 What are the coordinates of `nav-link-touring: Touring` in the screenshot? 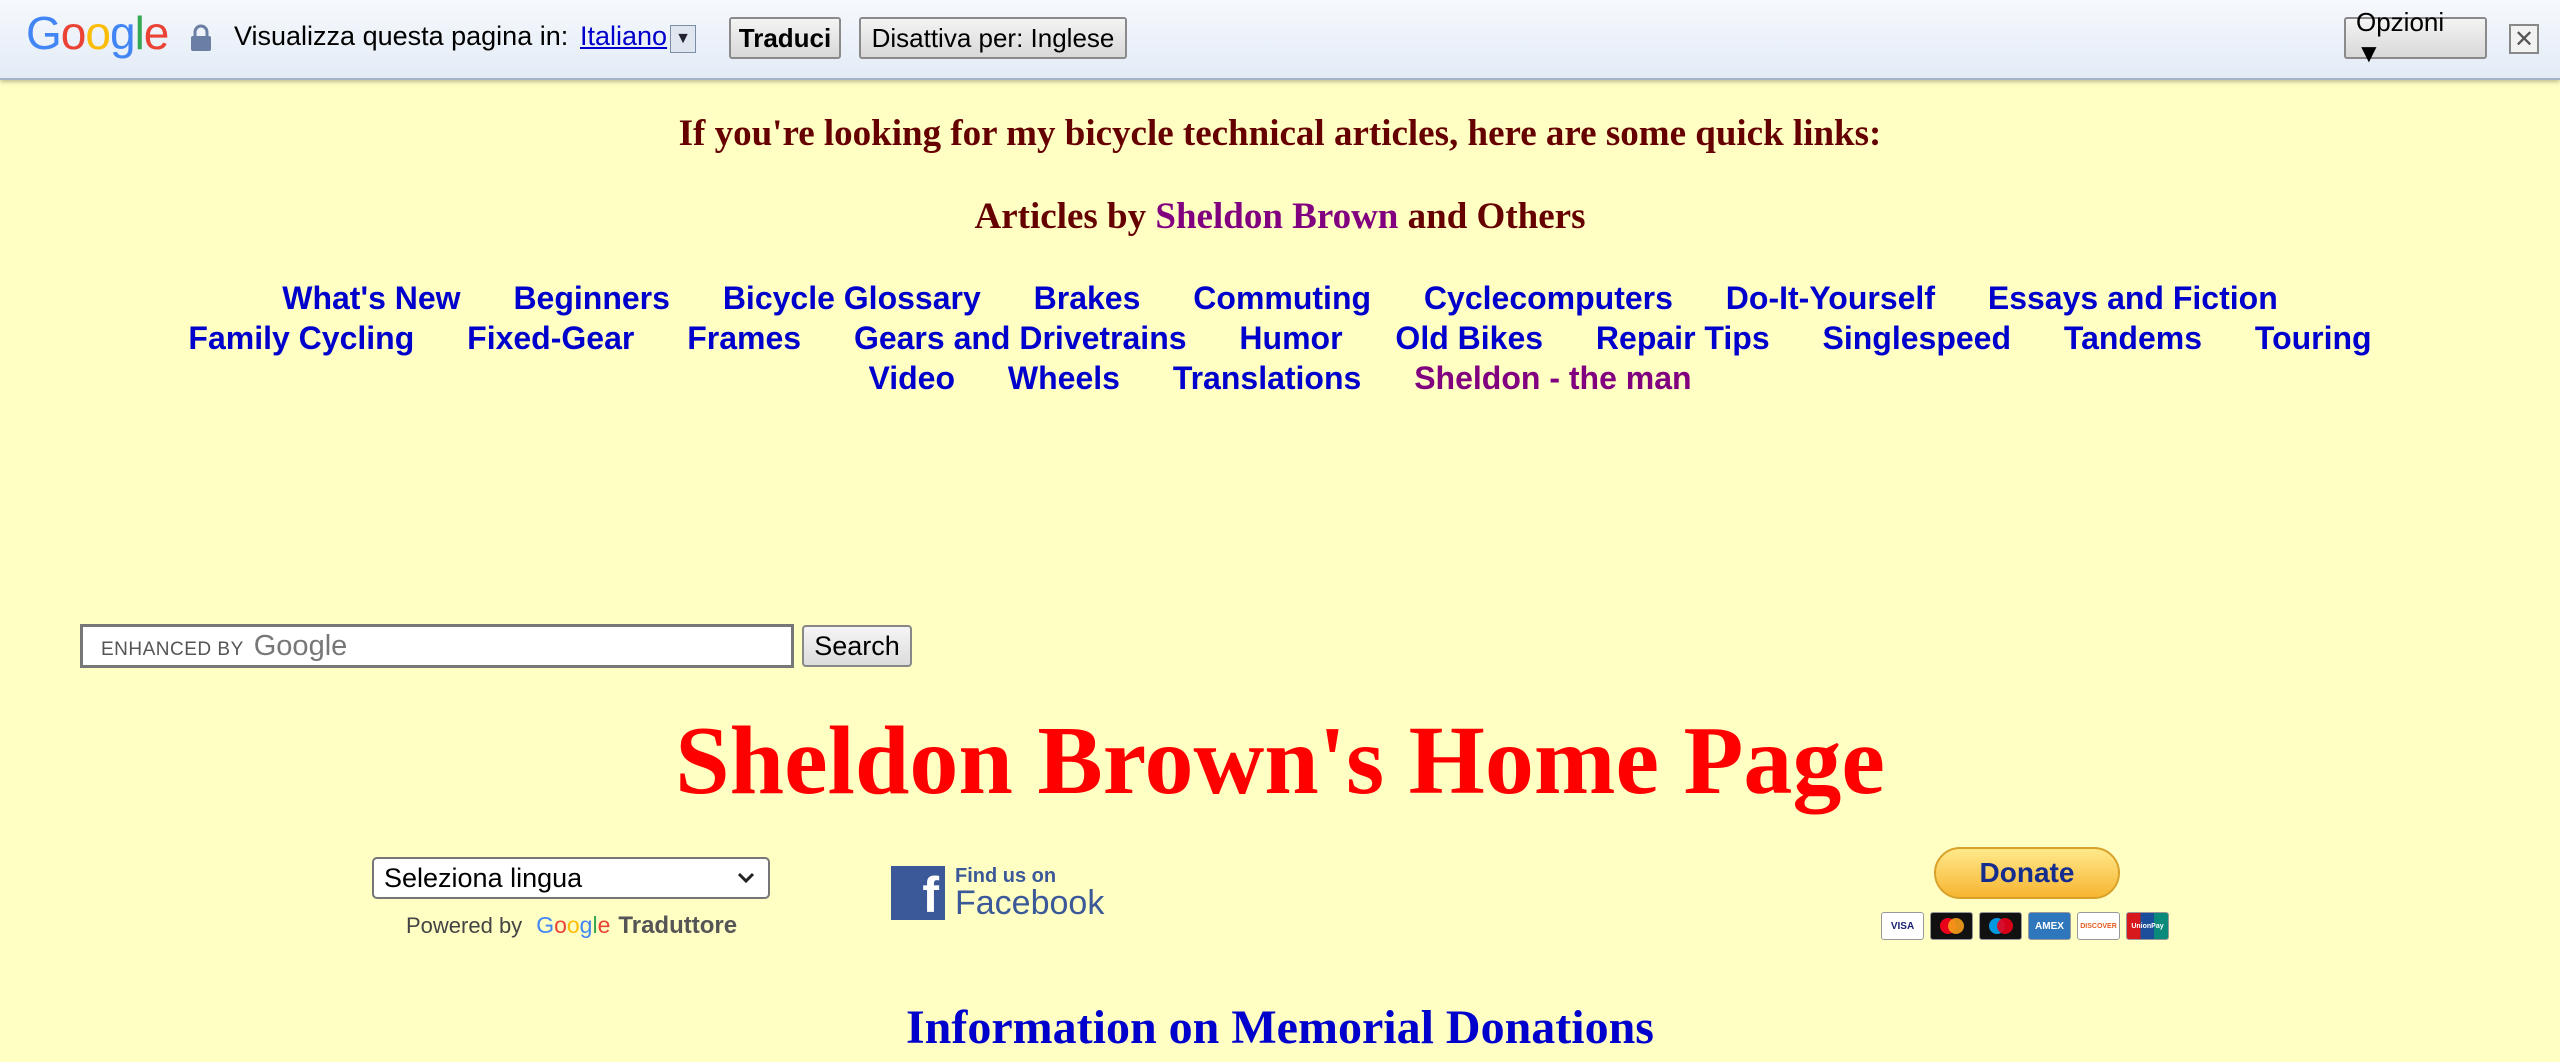 It's located at (2313, 338).